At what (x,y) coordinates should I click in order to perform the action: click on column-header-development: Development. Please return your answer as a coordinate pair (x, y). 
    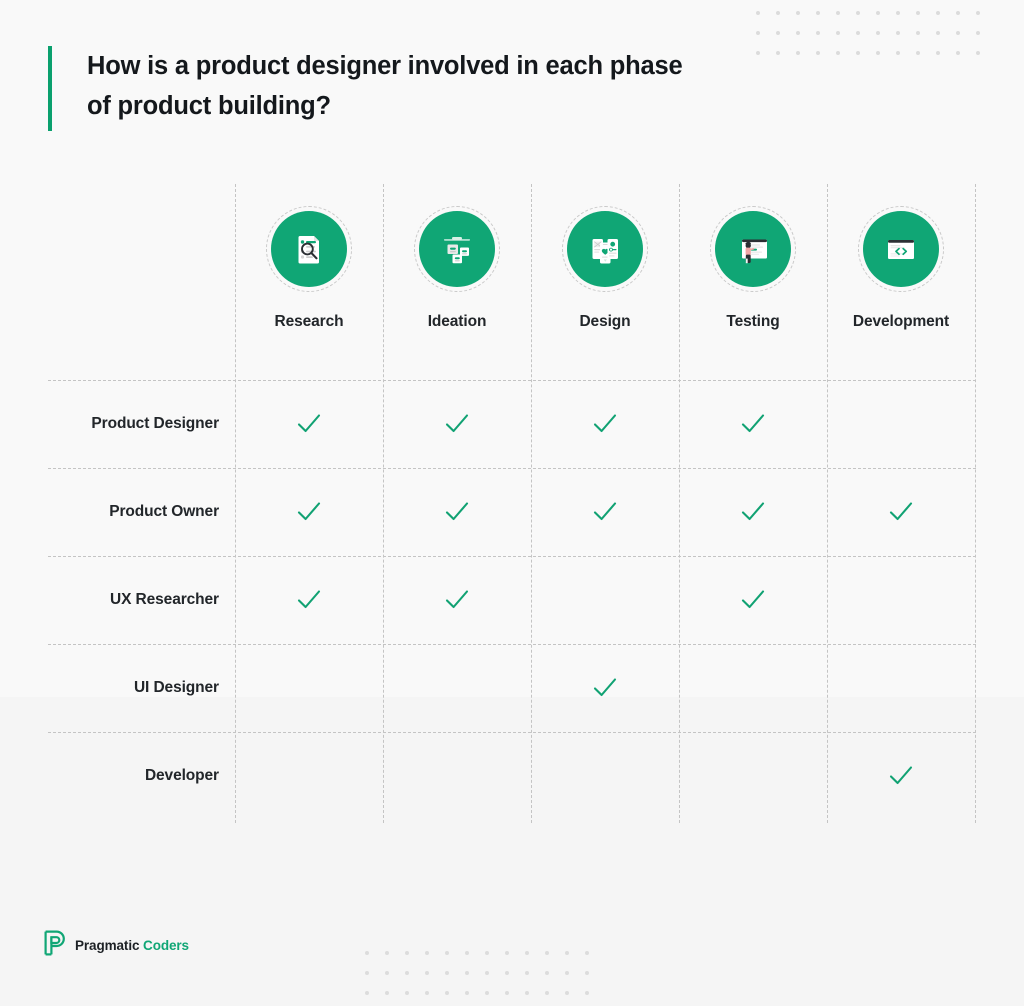
    Looking at the image, I should click on (901, 282).